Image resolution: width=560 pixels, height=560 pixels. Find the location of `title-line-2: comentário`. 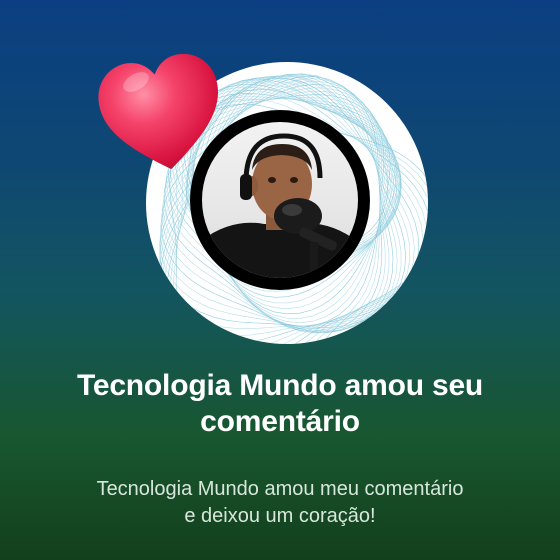

title-line-2: comentário is located at coordinates (280, 421).